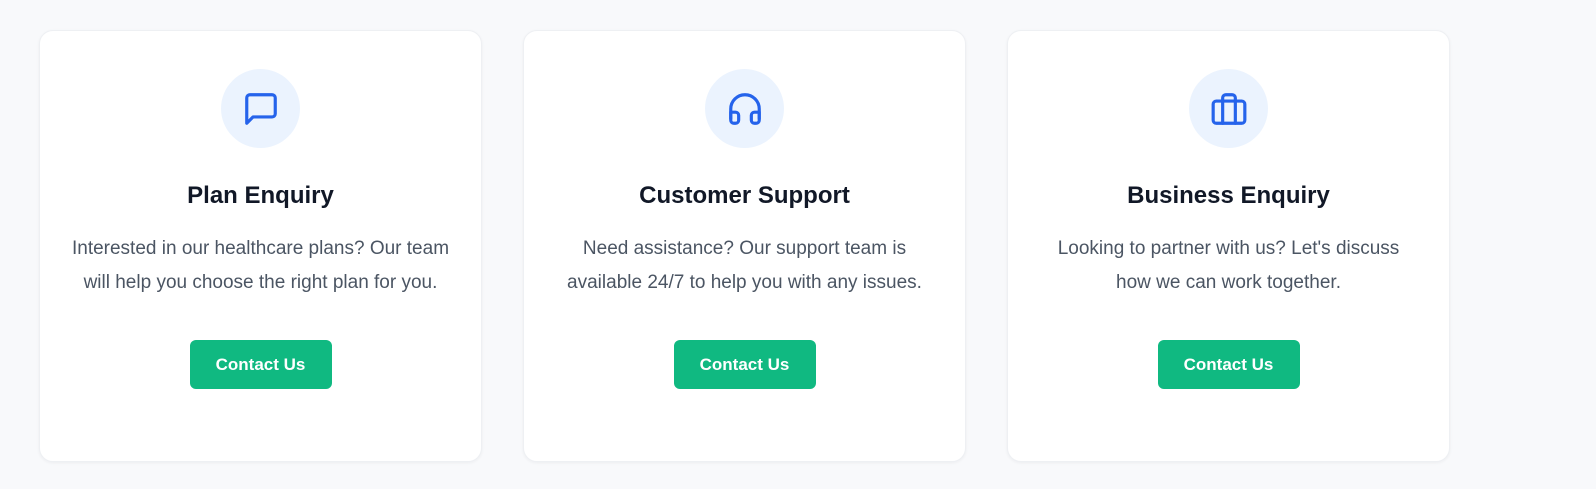 Image resolution: width=1596 pixels, height=489 pixels. Describe the element at coordinates (260, 364) in the screenshot. I see `plan-enquiry-contact-button: Contact Us` at that location.